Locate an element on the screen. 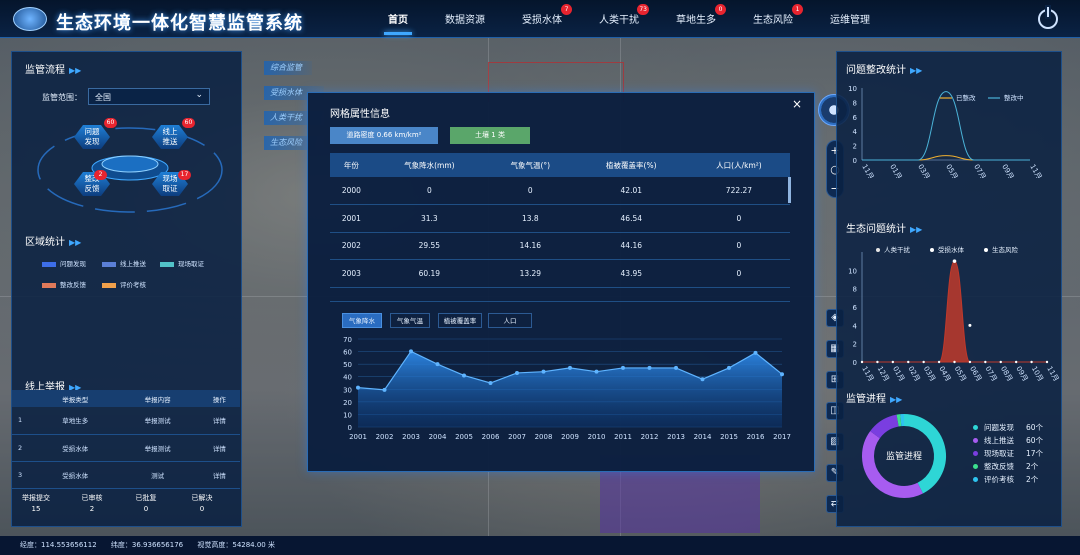  nav-tab-5: 生态风险 1 is located at coordinates (778, 15).